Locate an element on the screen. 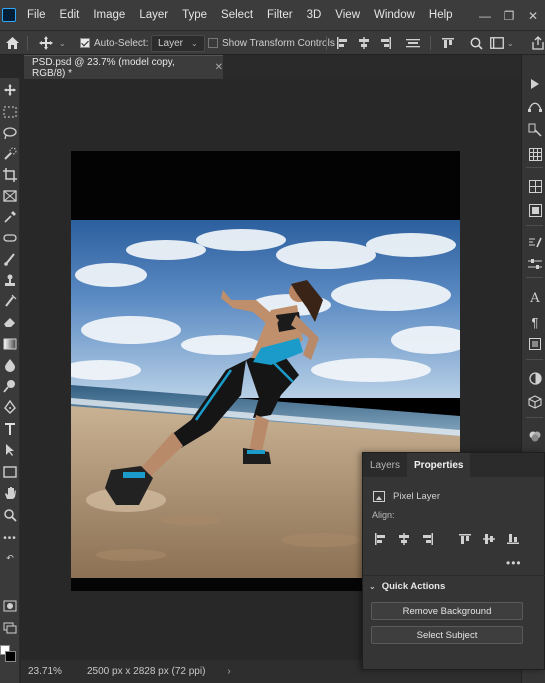  align-left-icon is located at coordinates (342, 43).